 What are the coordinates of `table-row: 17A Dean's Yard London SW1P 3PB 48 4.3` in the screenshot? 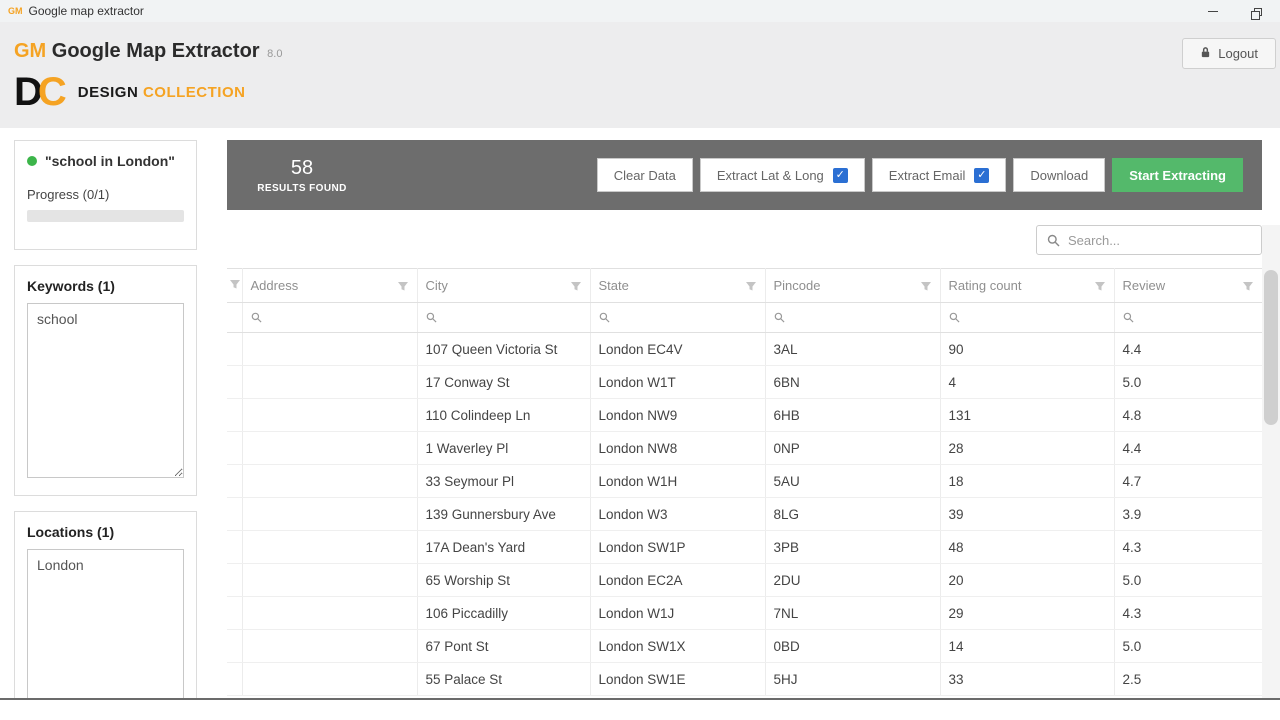 It's located at (745, 547).